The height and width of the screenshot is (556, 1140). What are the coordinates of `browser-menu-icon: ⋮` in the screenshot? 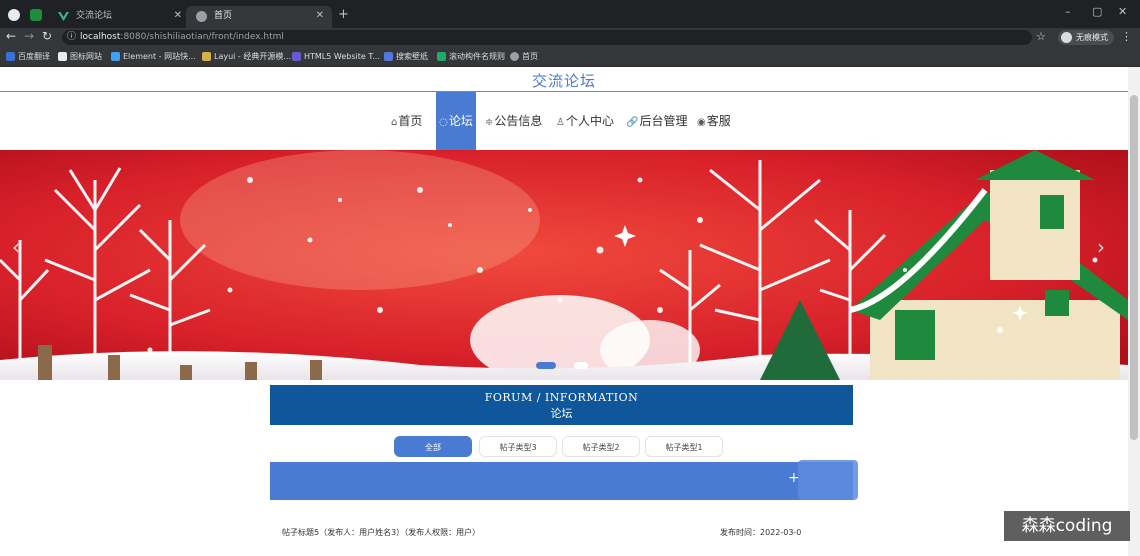 It's located at (1126, 36).